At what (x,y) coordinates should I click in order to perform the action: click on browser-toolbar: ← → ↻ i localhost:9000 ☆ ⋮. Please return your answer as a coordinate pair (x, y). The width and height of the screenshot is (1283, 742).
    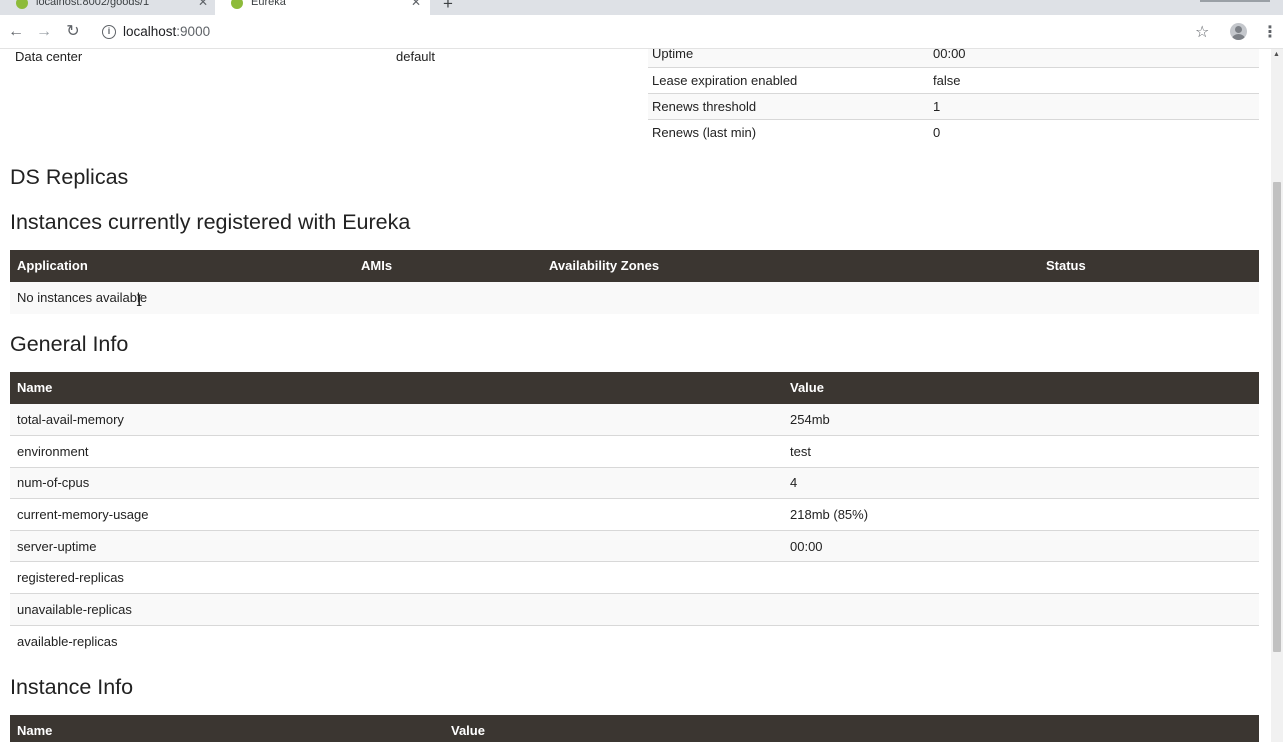
    Looking at the image, I should click on (641, 32).